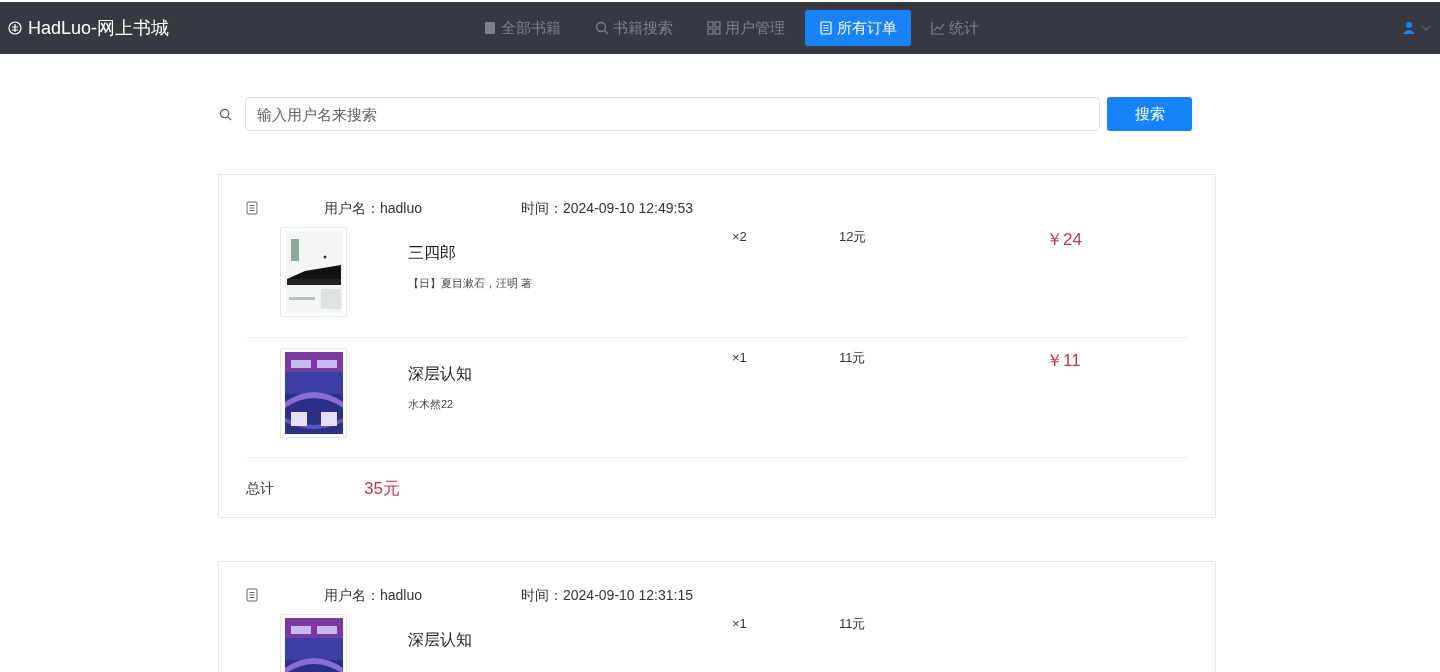  Describe the element at coordinates (432, 253) in the screenshot. I see `book-title: 三四郎` at that location.